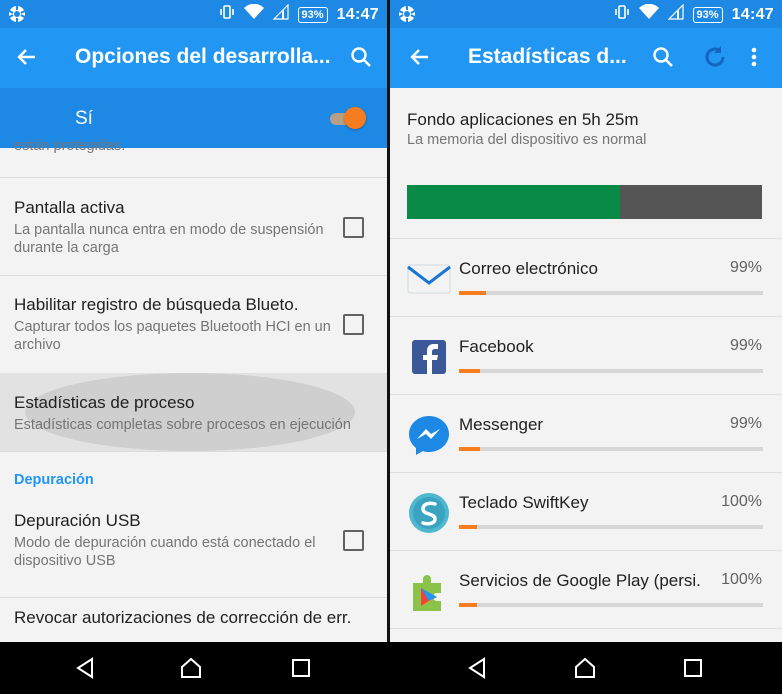  Describe the element at coordinates (156, 304) in the screenshot. I see `setting-title: Habilitar registro de búsqueda Blueto.` at that location.